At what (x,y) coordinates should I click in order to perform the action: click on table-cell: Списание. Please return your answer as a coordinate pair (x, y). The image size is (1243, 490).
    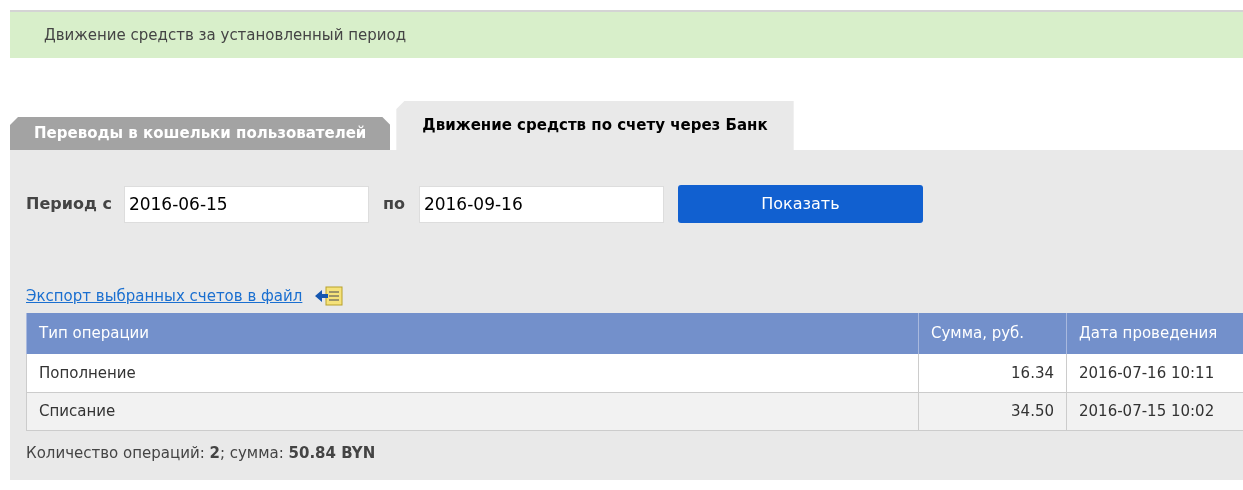
    Looking at the image, I should click on (472, 411).